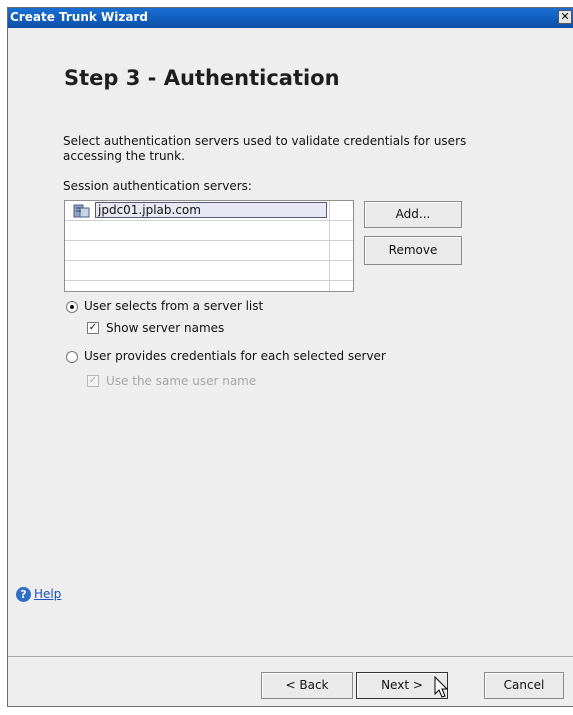 This screenshot has height=715, width=573. What do you see at coordinates (23, 594) in the screenshot?
I see `help-icon: ?` at bounding box center [23, 594].